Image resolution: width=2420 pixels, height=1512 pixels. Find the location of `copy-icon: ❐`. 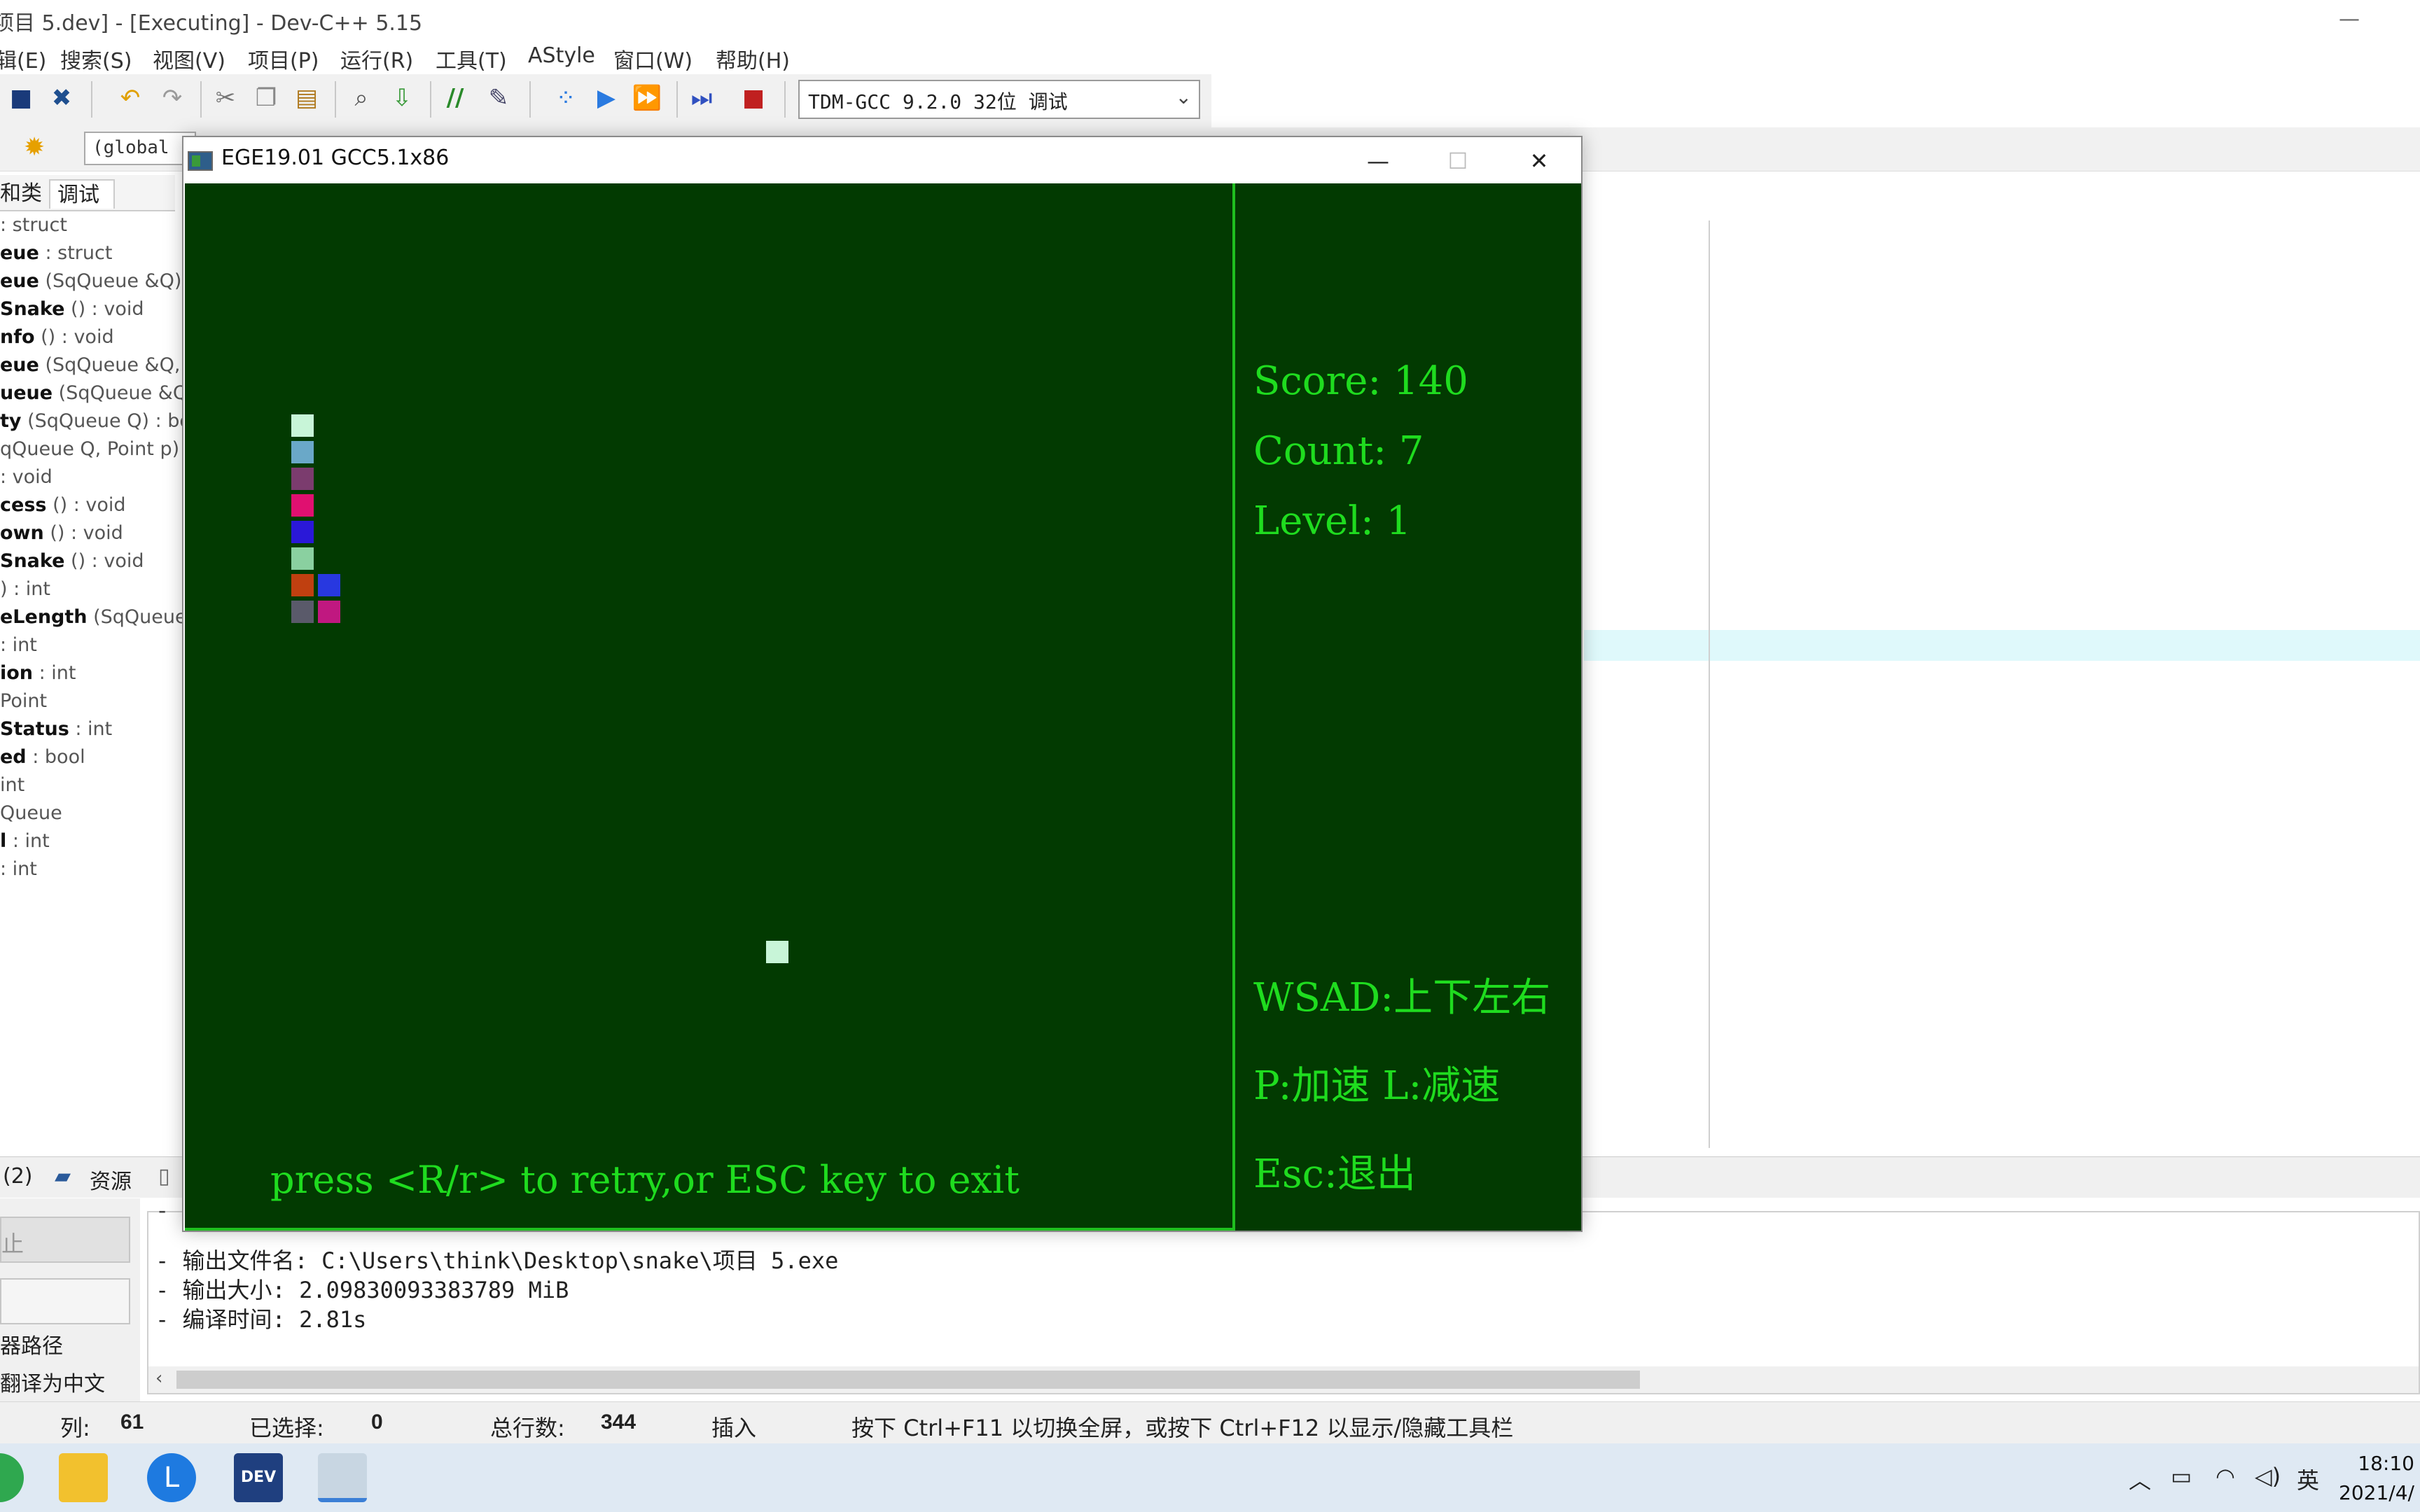

copy-icon: ❐ is located at coordinates (266, 98).